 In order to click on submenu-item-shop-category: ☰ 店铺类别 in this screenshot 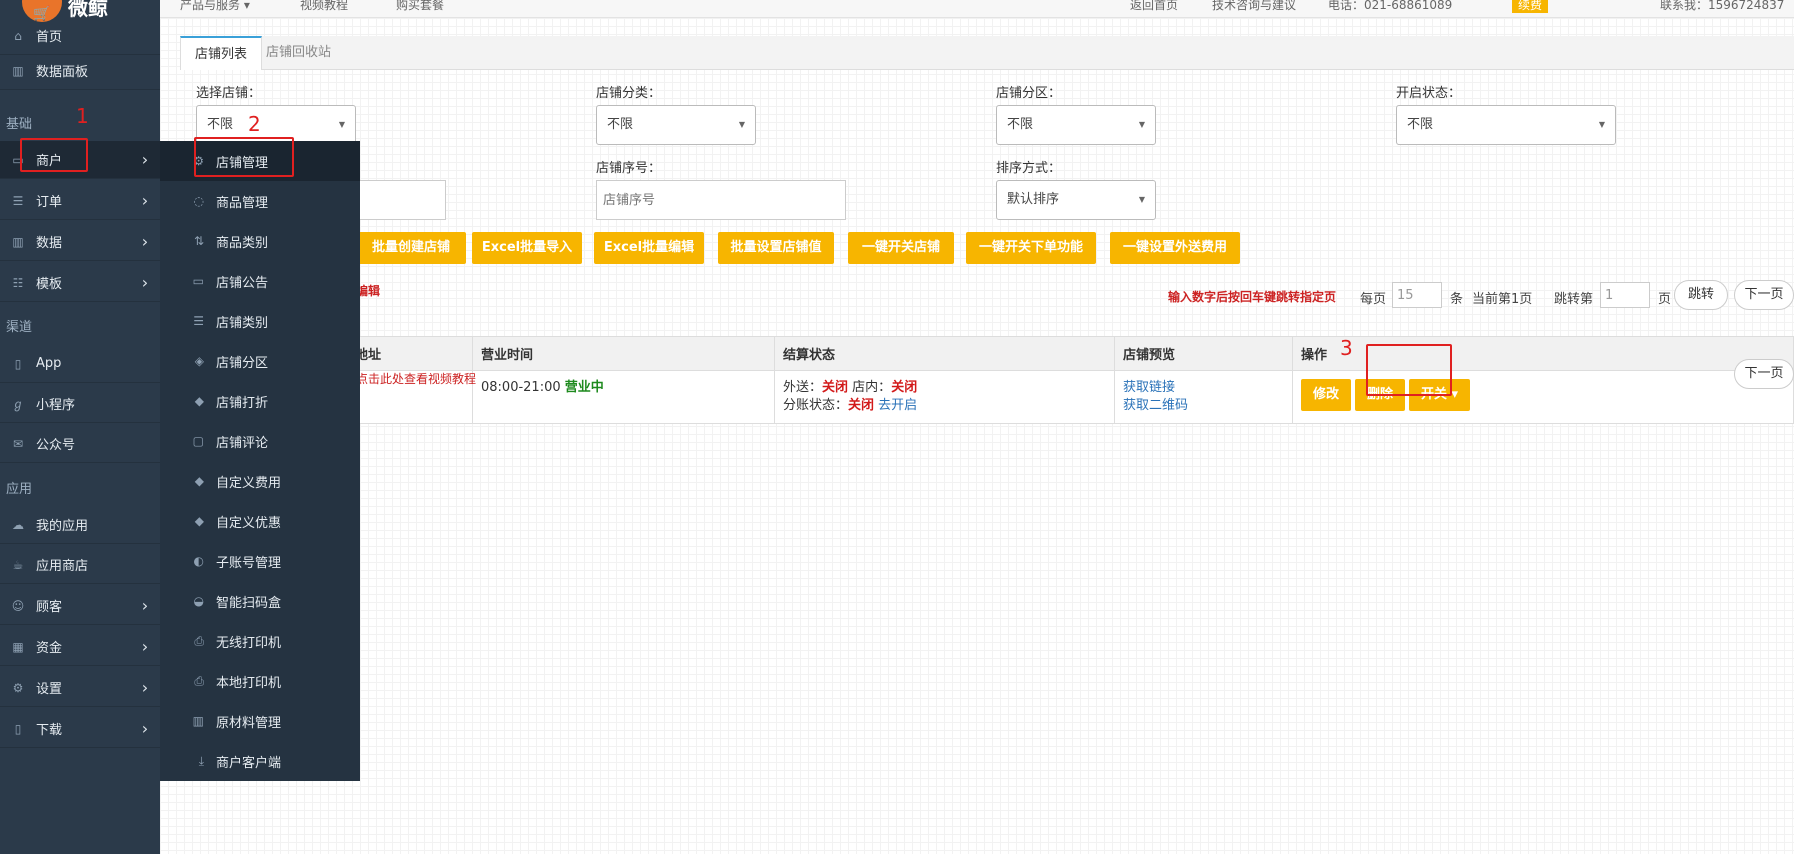, I will do `click(260, 321)`.